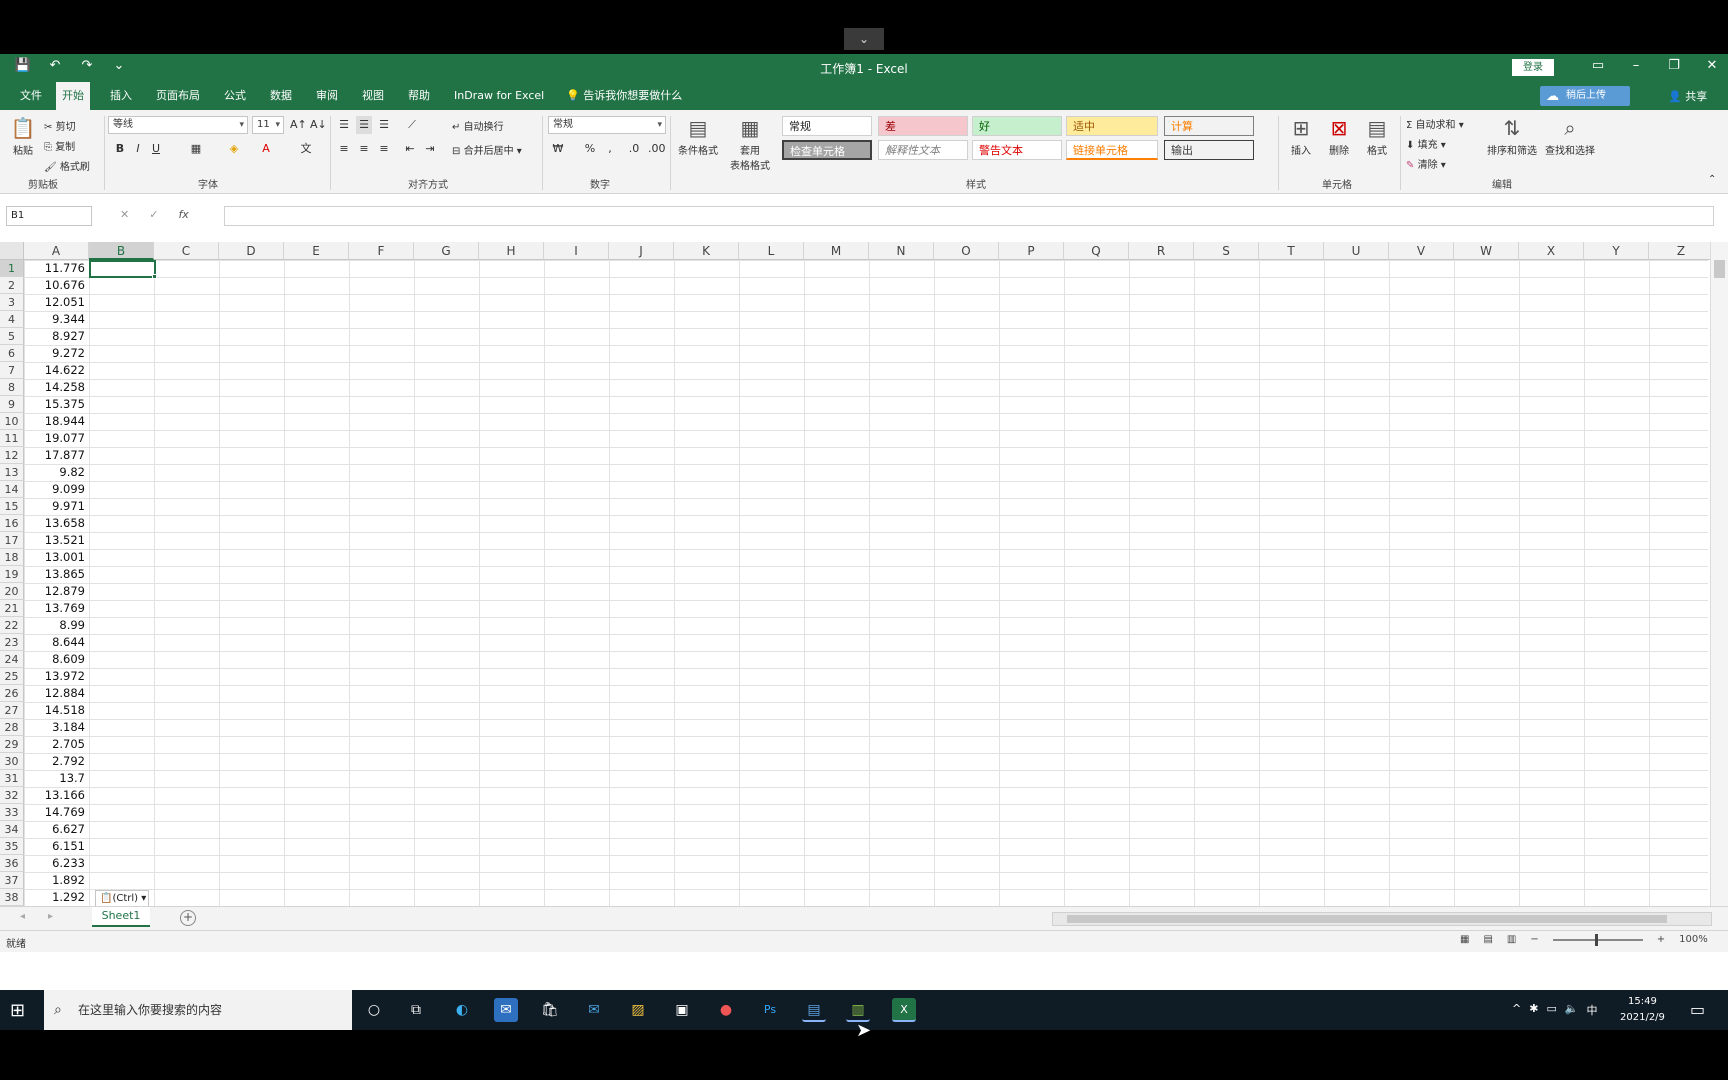 This screenshot has height=1080, width=1728. What do you see at coordinates (698, 136) in the screenshot?
I see `conditional-format-button: ▤ 条件格式` at bounding box center [698, 136].